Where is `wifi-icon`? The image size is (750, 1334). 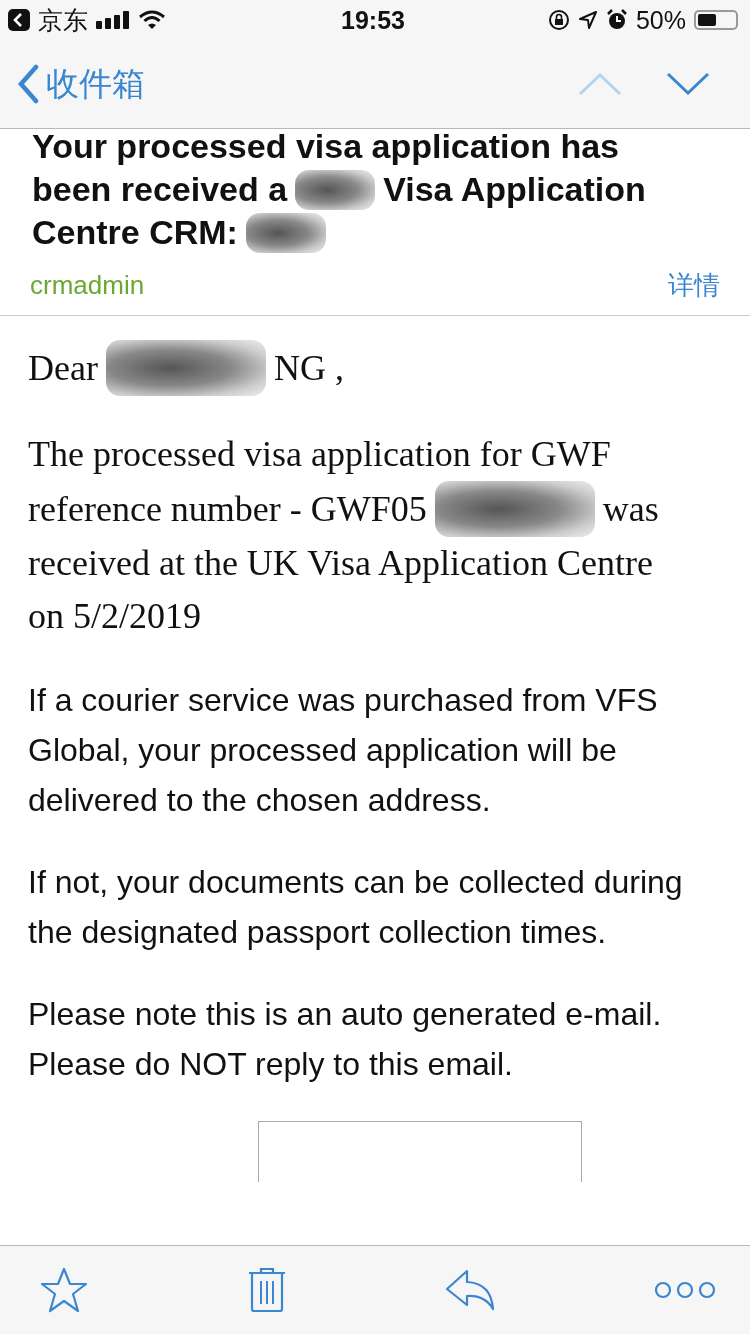 wifi-icon is located at coordinates (152, 20).